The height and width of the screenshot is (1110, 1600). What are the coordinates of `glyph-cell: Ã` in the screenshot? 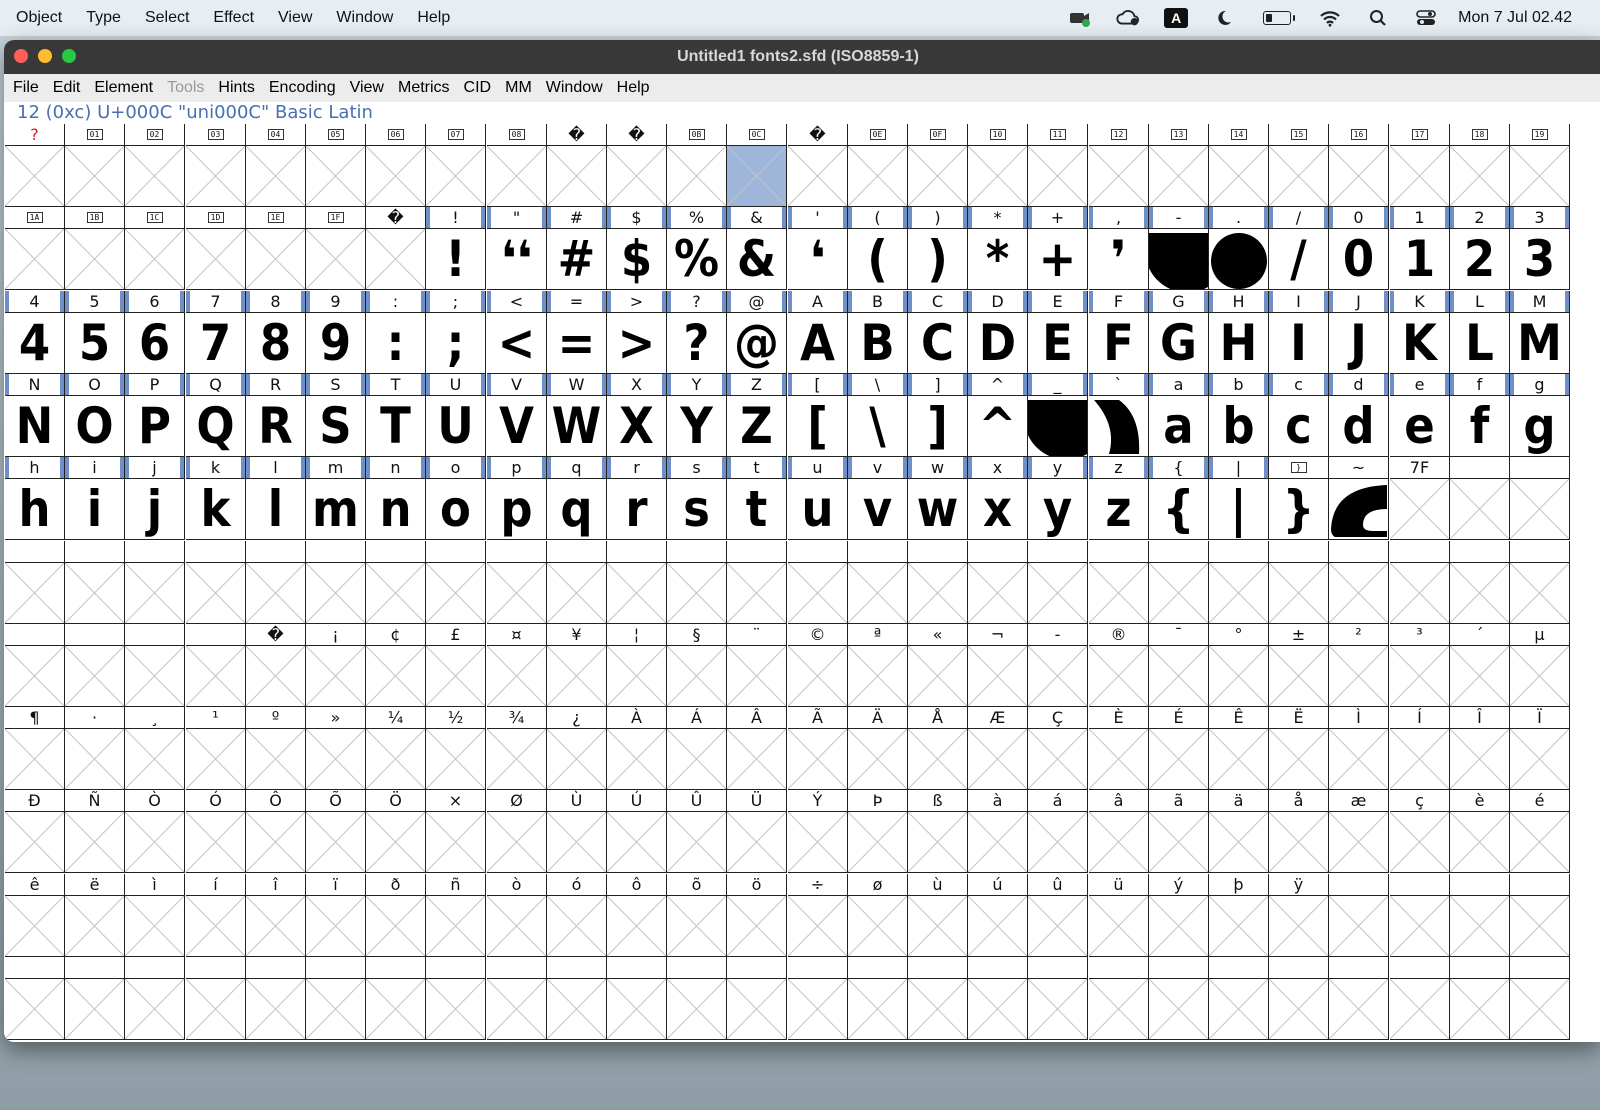 It's located at (818, 748).